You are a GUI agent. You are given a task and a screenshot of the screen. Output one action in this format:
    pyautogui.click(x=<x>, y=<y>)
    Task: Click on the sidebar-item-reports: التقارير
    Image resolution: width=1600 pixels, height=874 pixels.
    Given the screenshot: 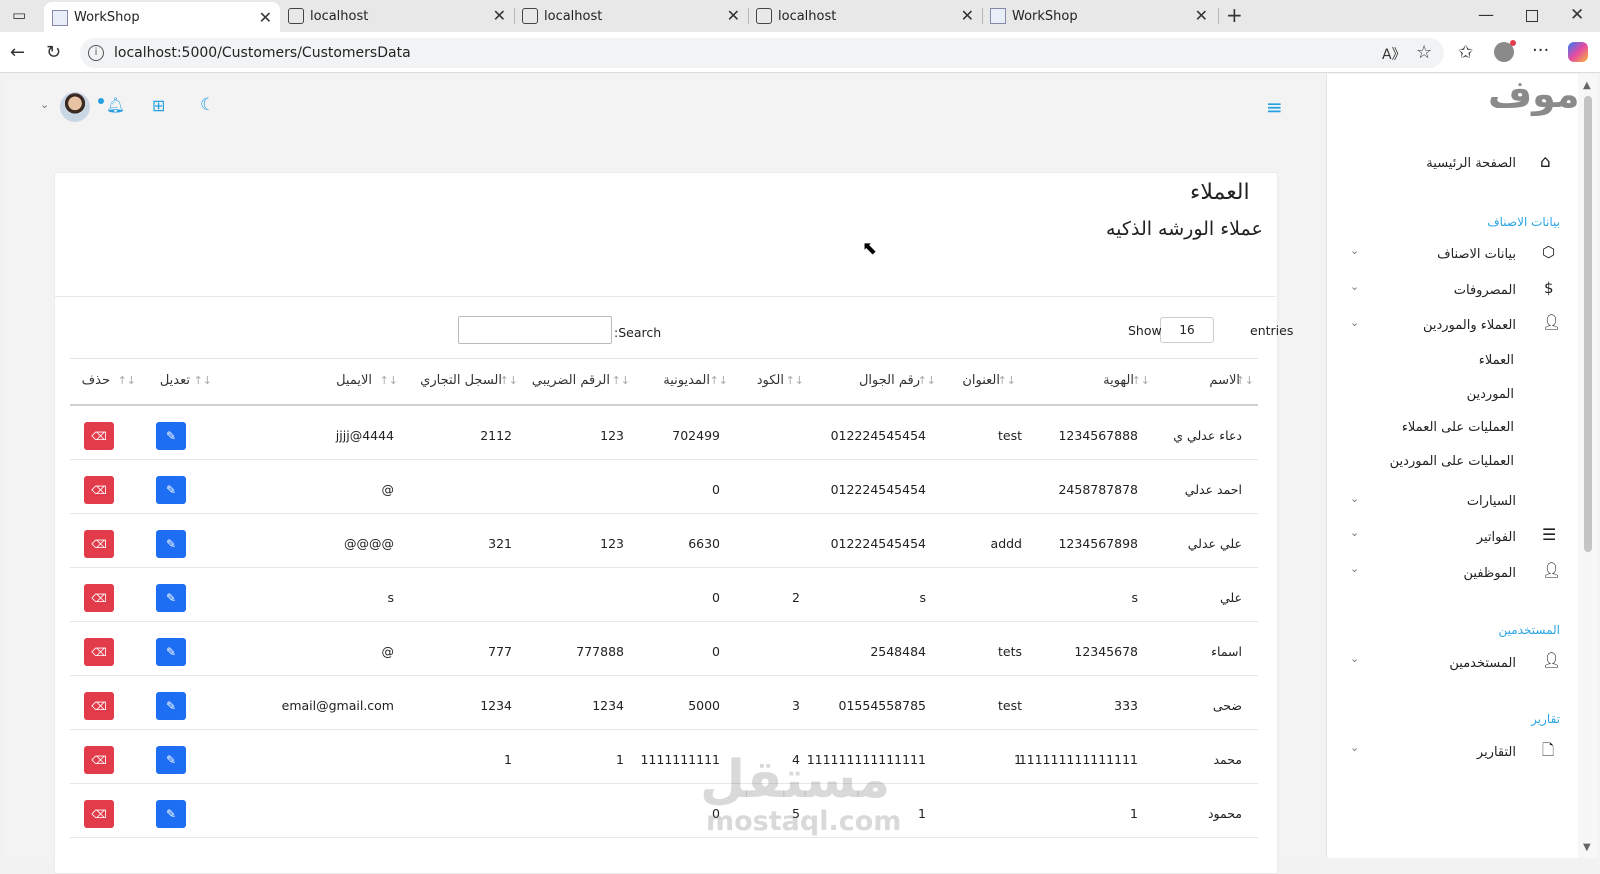 What is the action you would take?
    pyautogui.click(x=1496, y=752)
    